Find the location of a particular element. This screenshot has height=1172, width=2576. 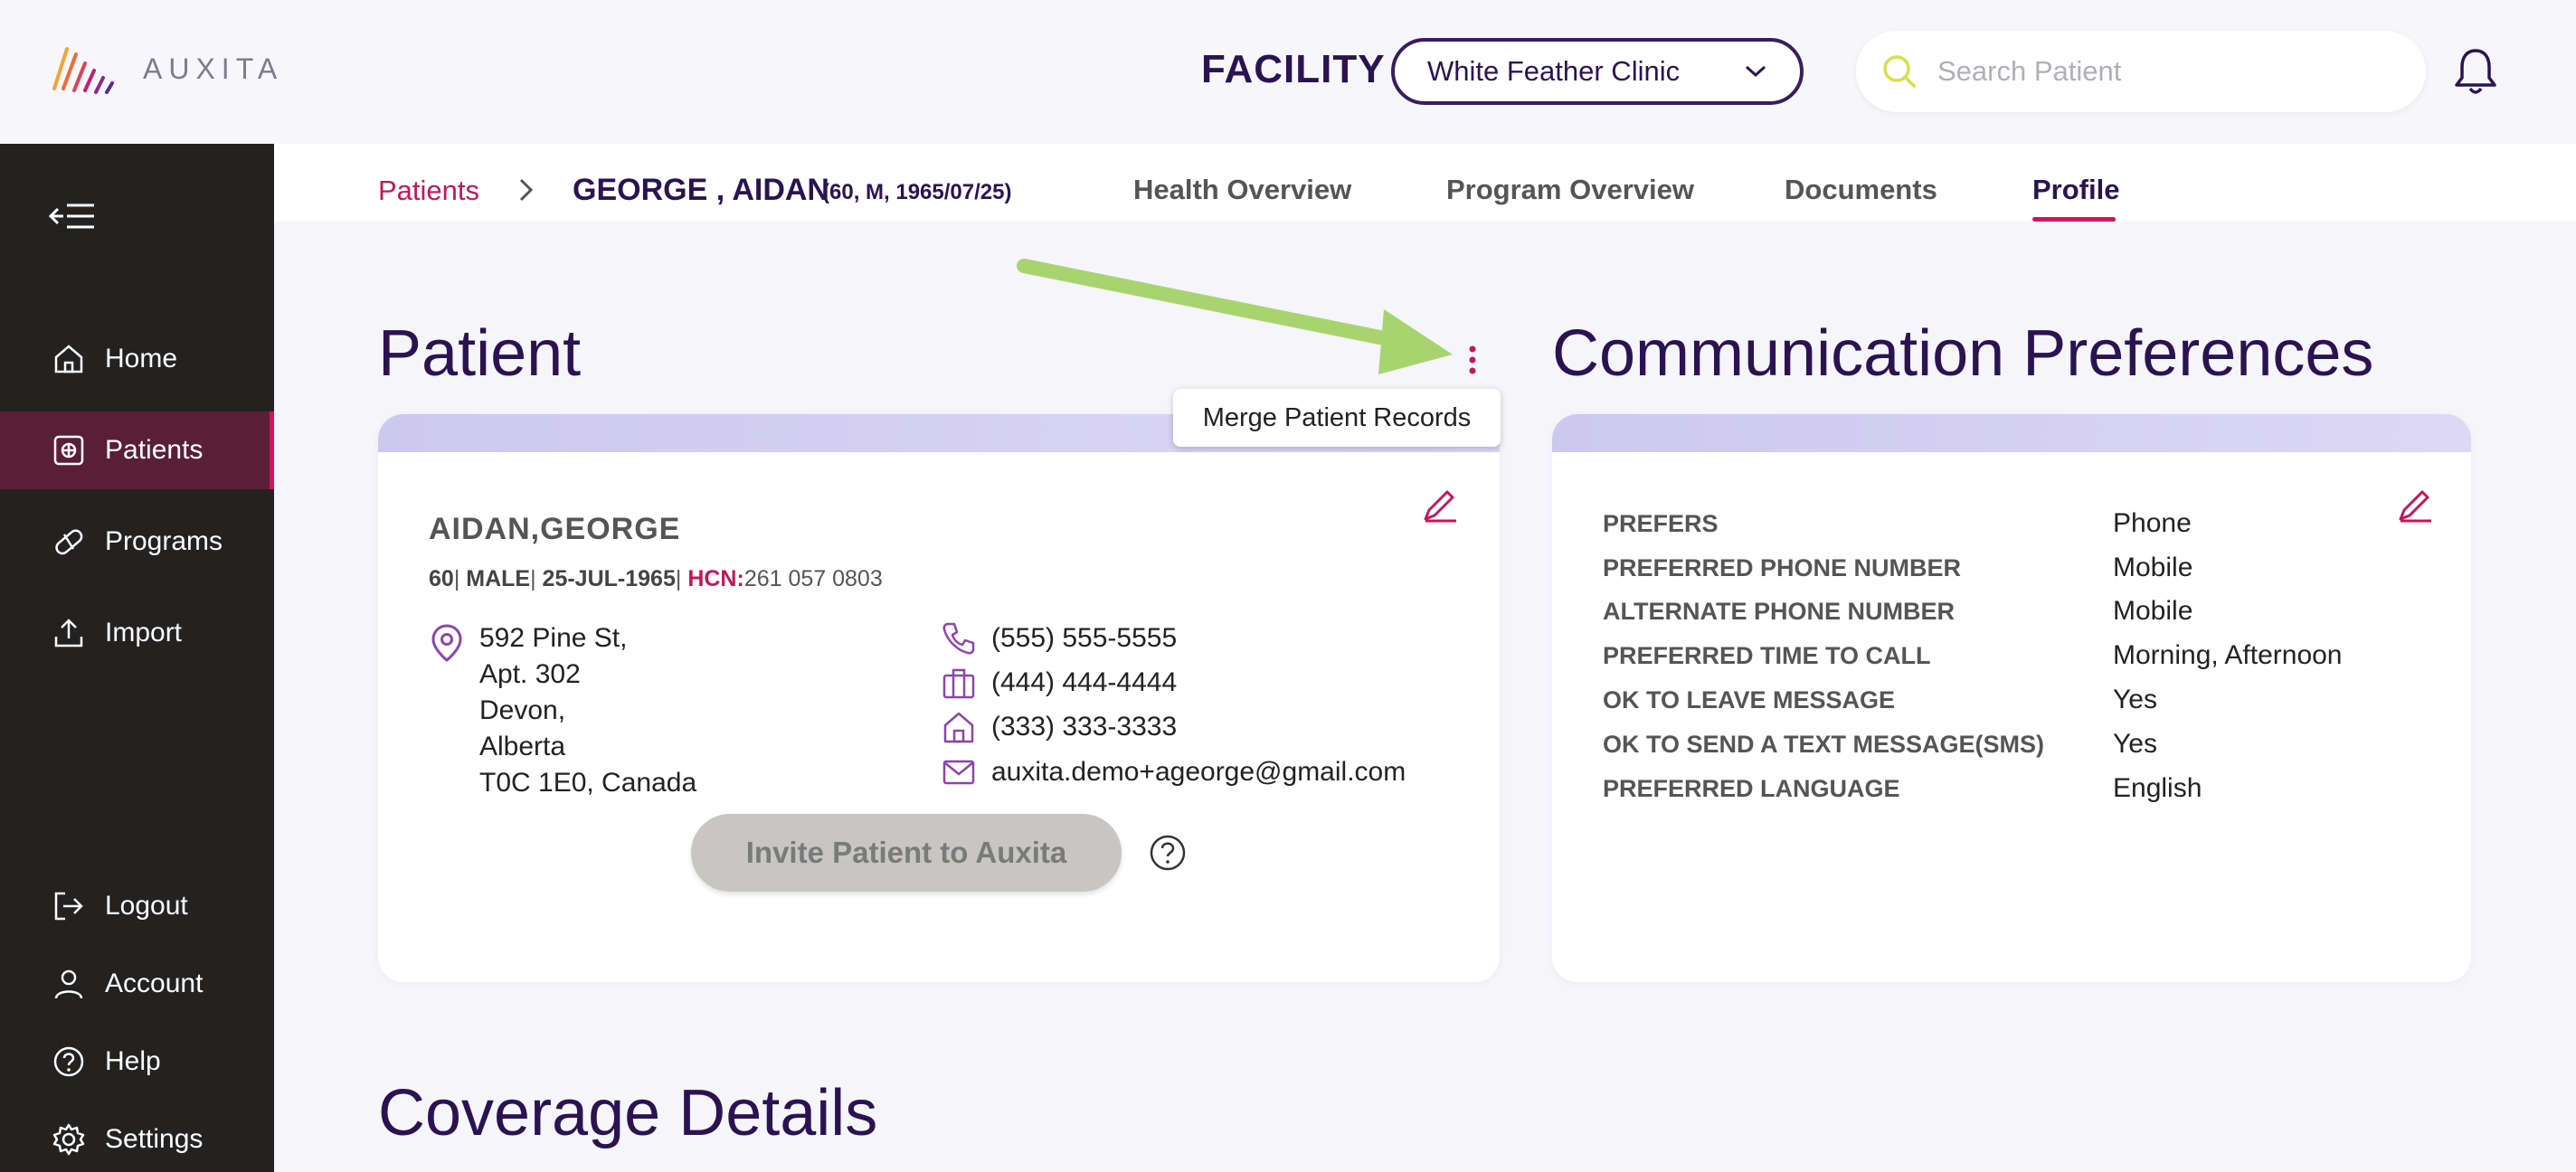

search-box is located at coordinates (2141, 71).